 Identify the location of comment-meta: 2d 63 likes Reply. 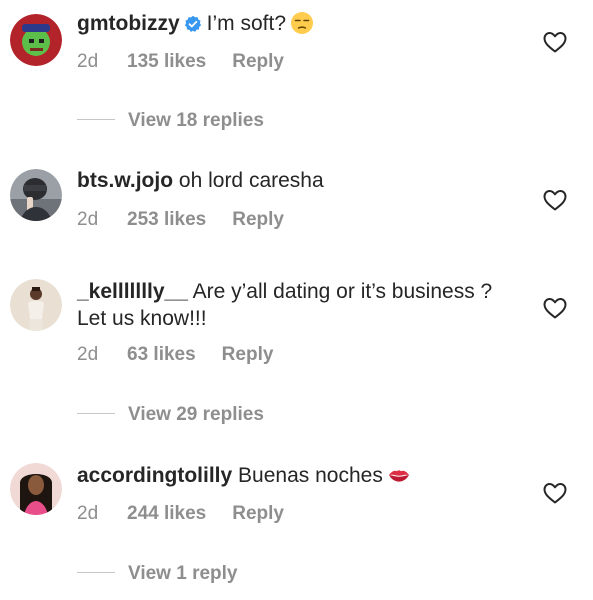
(175, 355).